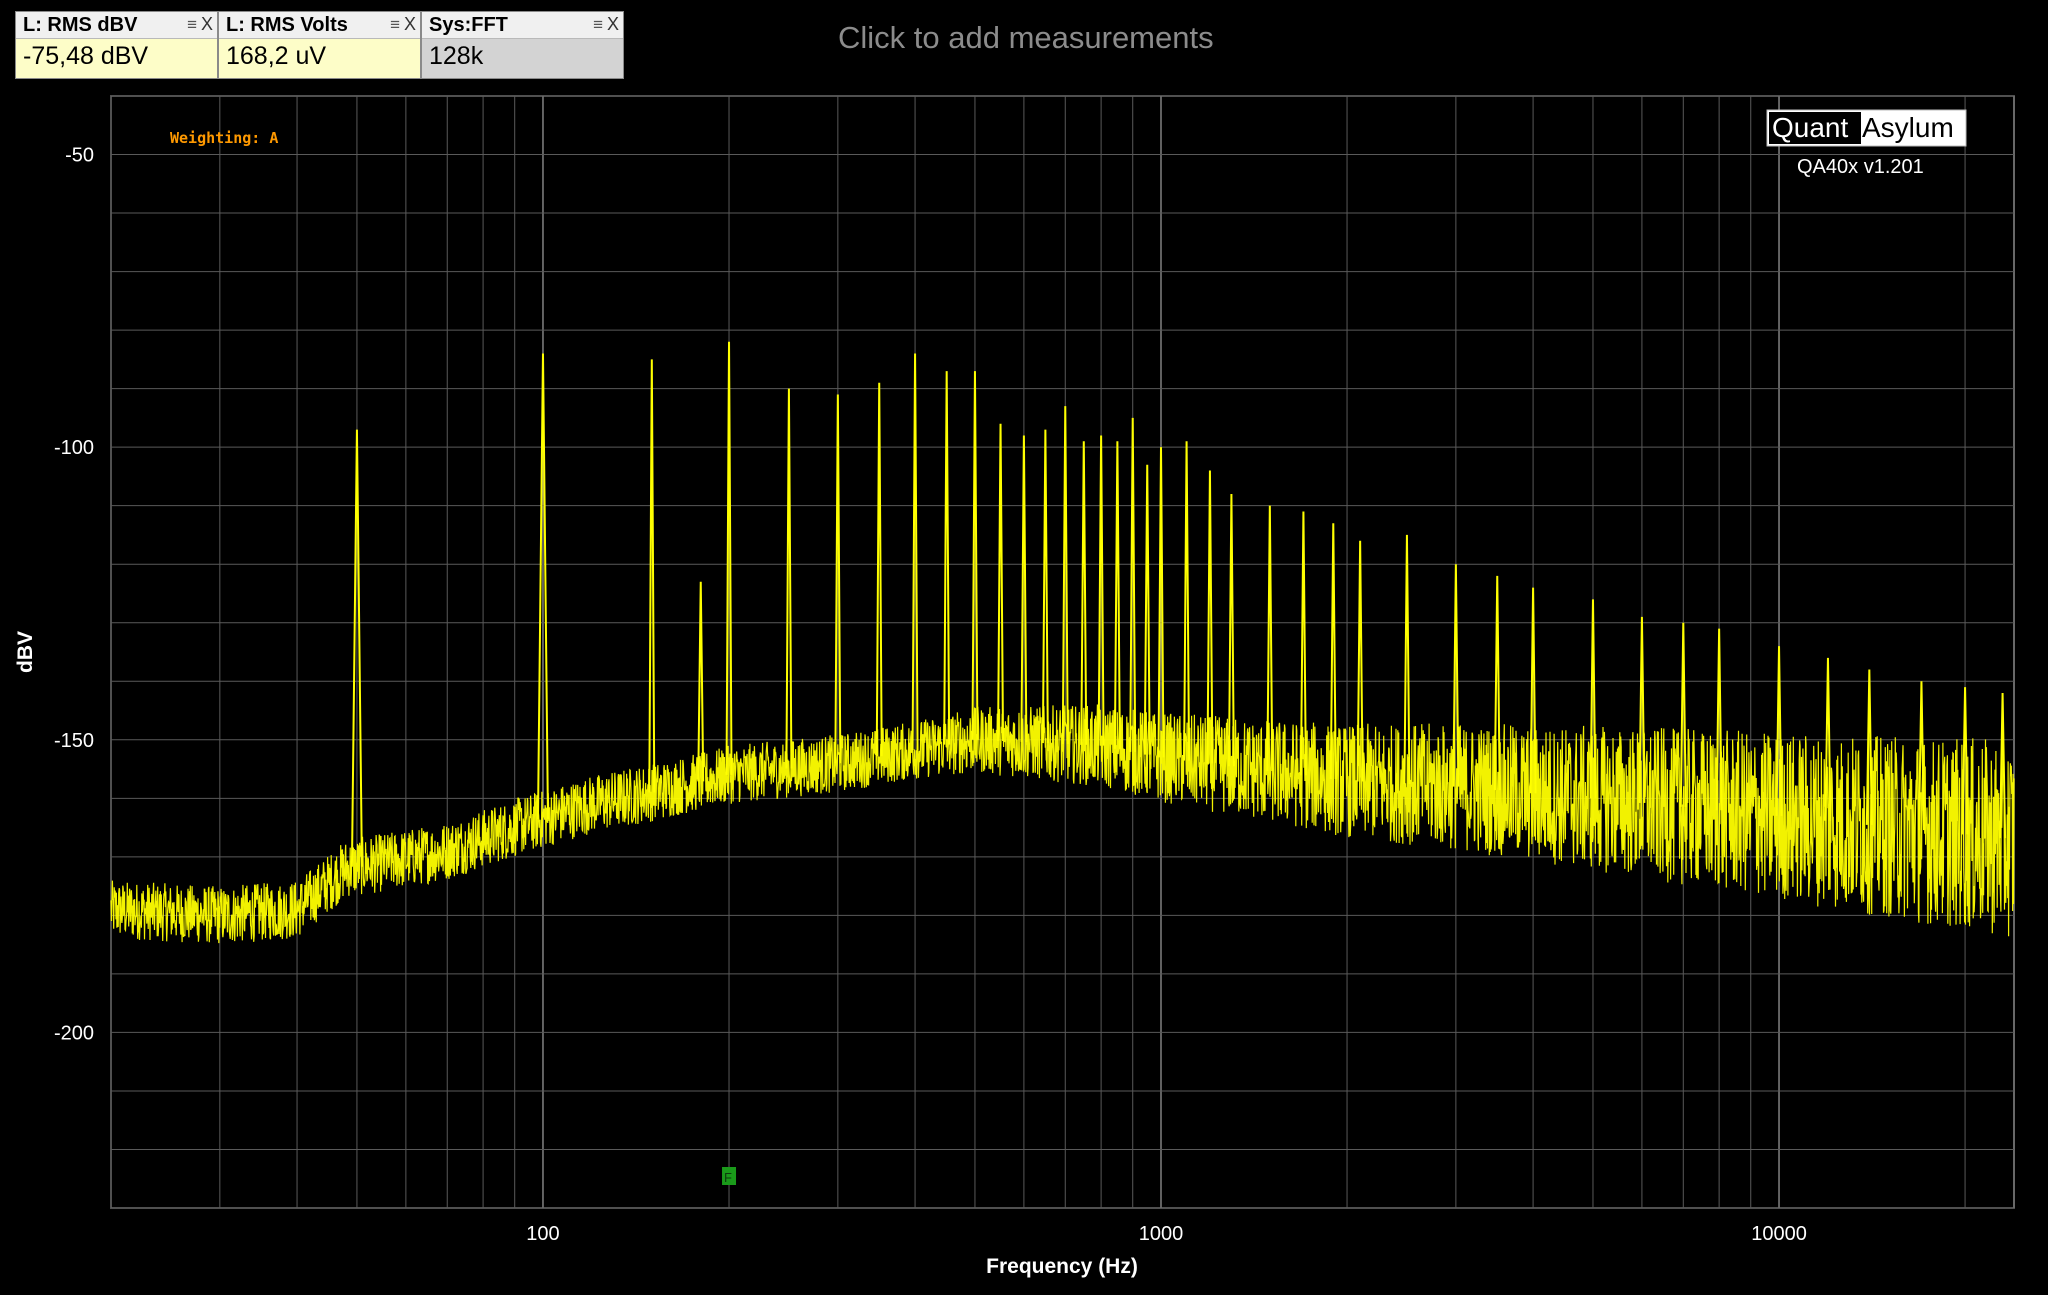  Describe the element at coordinates (74, 1033) in the screenshot. I see `y-tick-label: -200` at that location.